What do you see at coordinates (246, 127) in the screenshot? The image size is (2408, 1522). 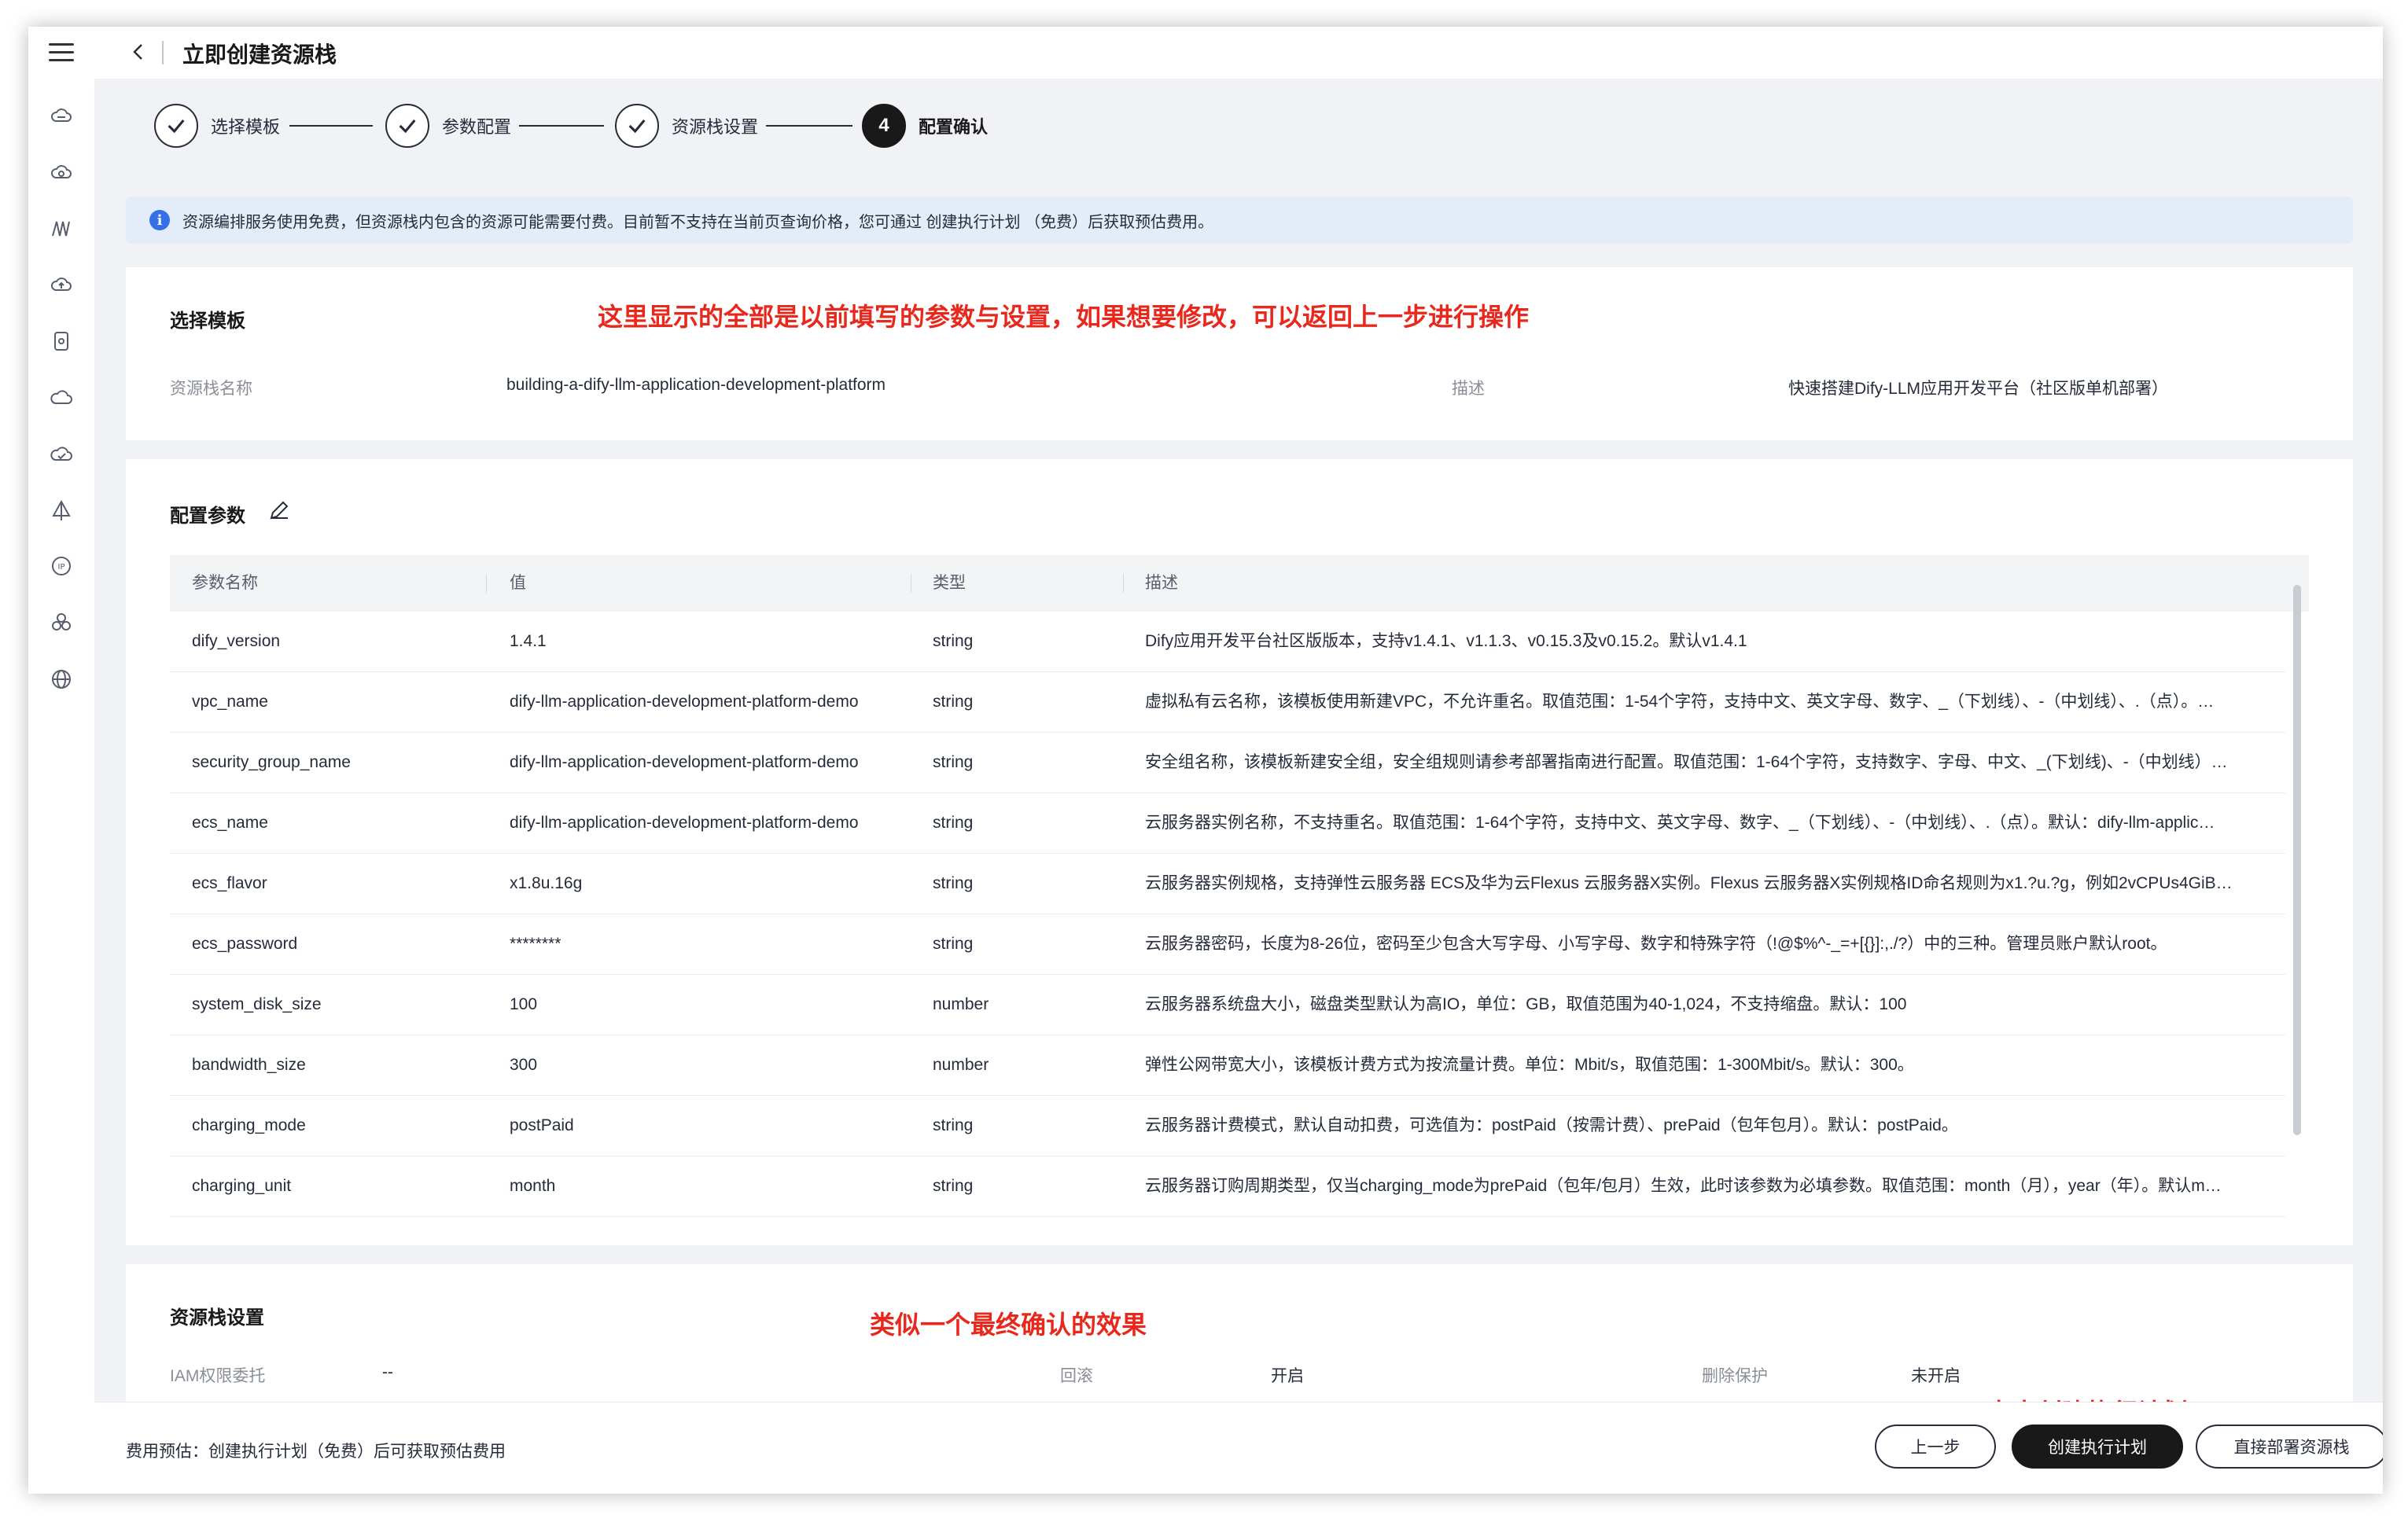 I see `step-label: 选择模板` at bounding box center [246, 127].